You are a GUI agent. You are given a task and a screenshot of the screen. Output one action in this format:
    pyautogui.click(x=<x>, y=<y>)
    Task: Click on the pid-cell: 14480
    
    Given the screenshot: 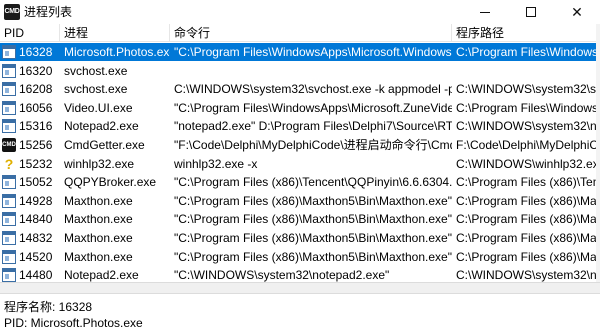 What is the action you would take?
    pyautogui.click(x=30, y=274)
    